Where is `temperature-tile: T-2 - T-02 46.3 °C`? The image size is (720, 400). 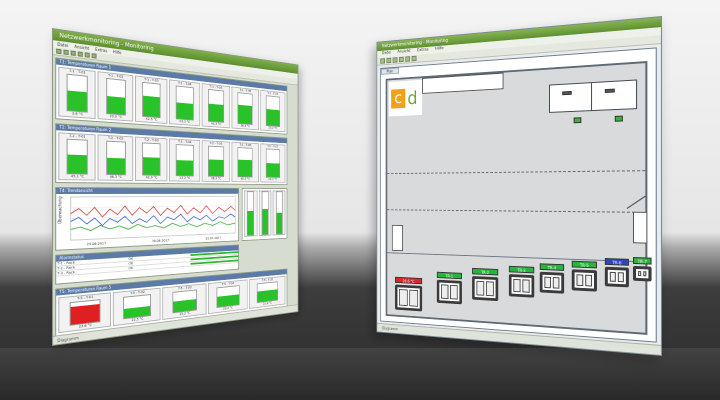
temperature-tile: T-2 - T-02 46.3 °C is located at coordinates (115, 157).